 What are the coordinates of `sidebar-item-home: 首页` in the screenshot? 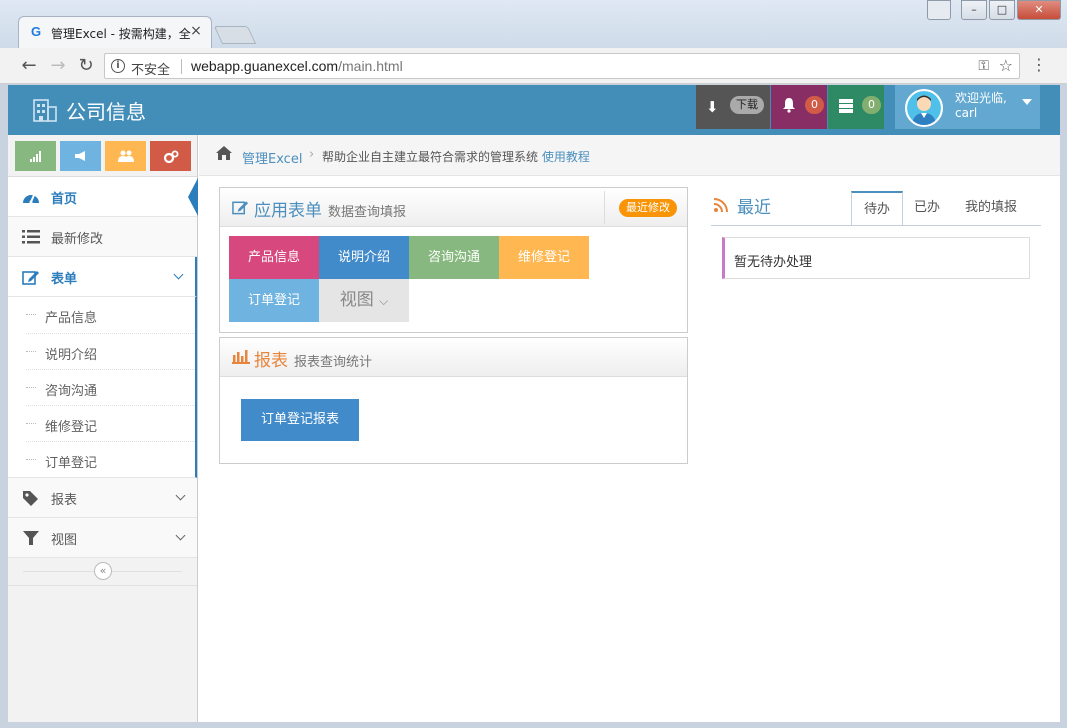 It's located at (103, 197).